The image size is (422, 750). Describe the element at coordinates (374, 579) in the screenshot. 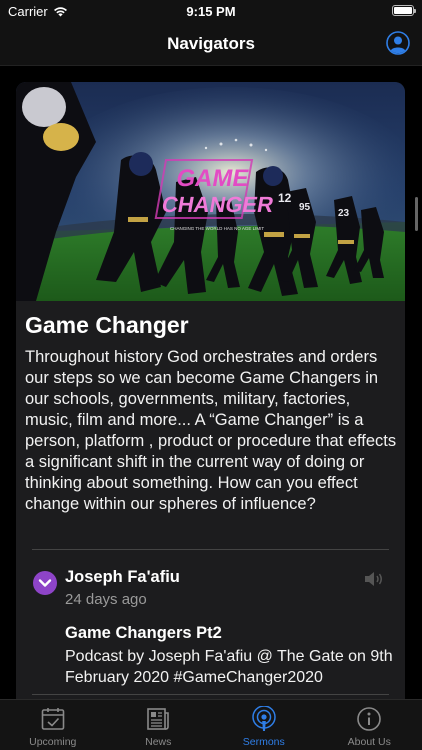

I see `speaker-icon` at that location.